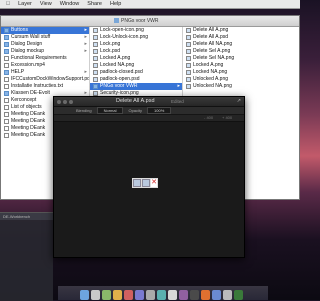  Describe the element at coordinates (159, 110) in the screenshot. I see `opacity-field: 100%` at that location.